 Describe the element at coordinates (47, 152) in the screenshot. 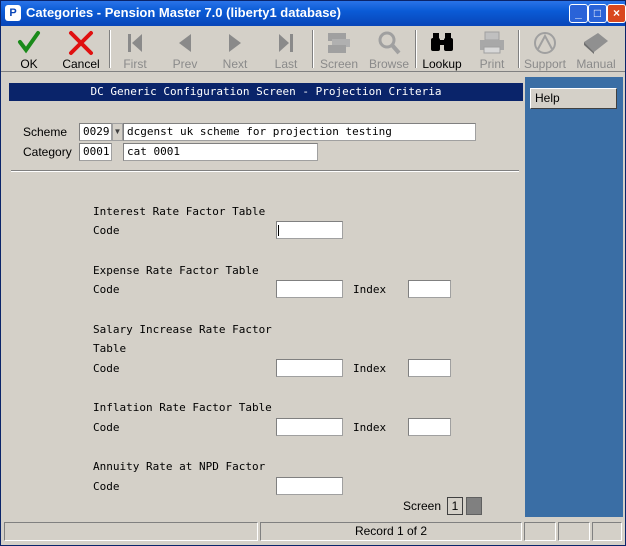

I see `category-label: Category` at that location.